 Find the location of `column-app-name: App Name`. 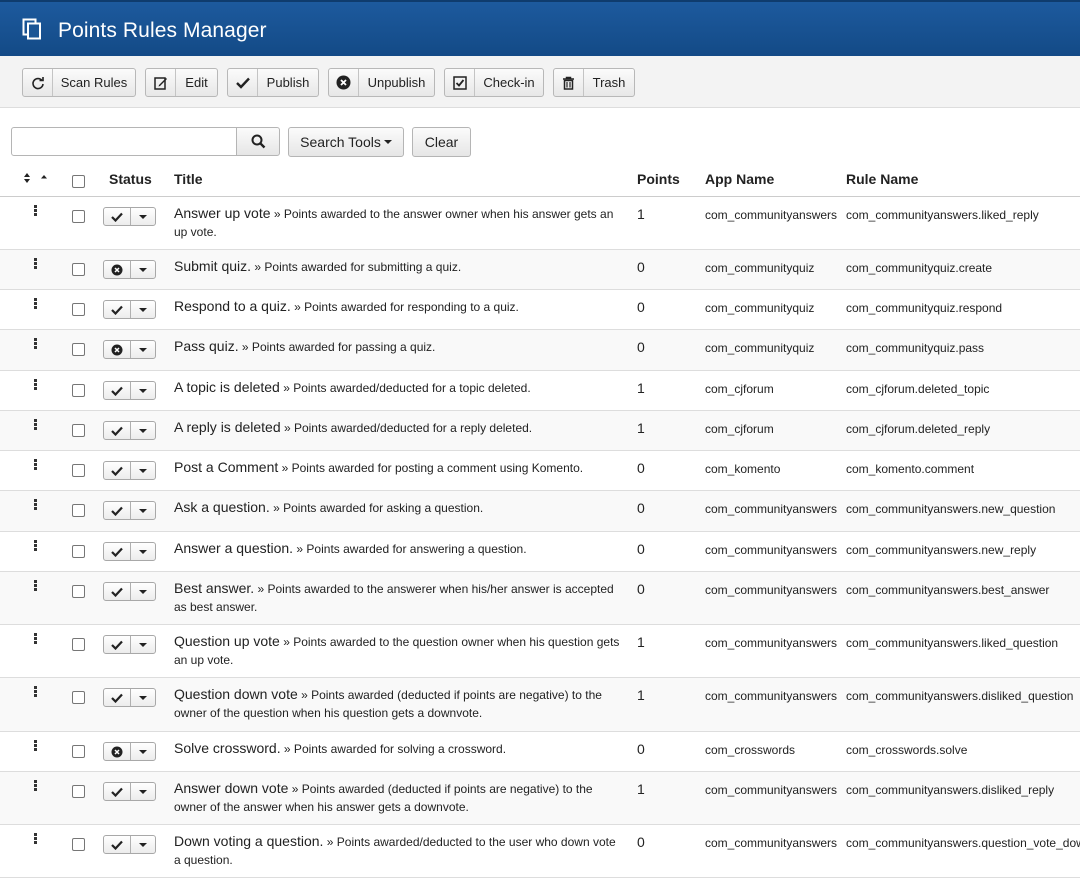

column-app-name: App Name is located at coordinates (739, 179).